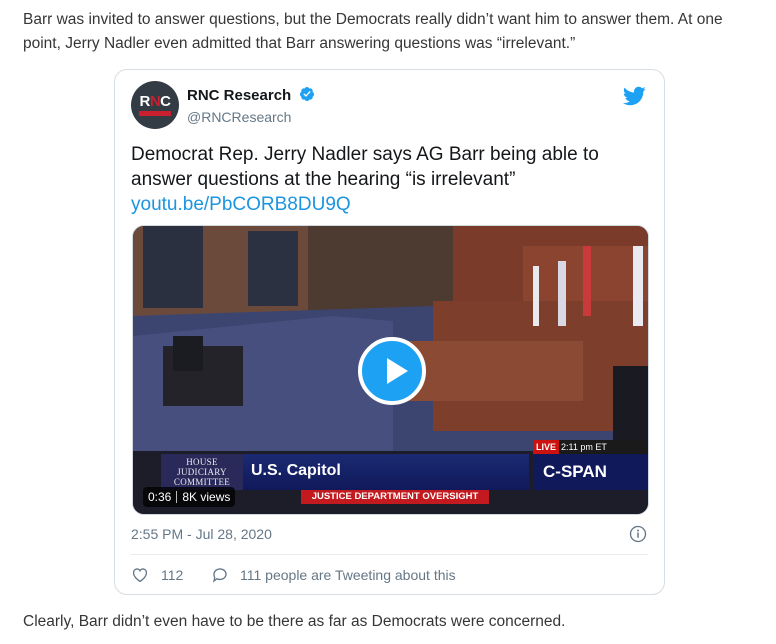 The image size is (776, 644). What do you see at coordinates (638, 534) in the screenshot?
I see `info-icon` at bounding box center [638, 534].